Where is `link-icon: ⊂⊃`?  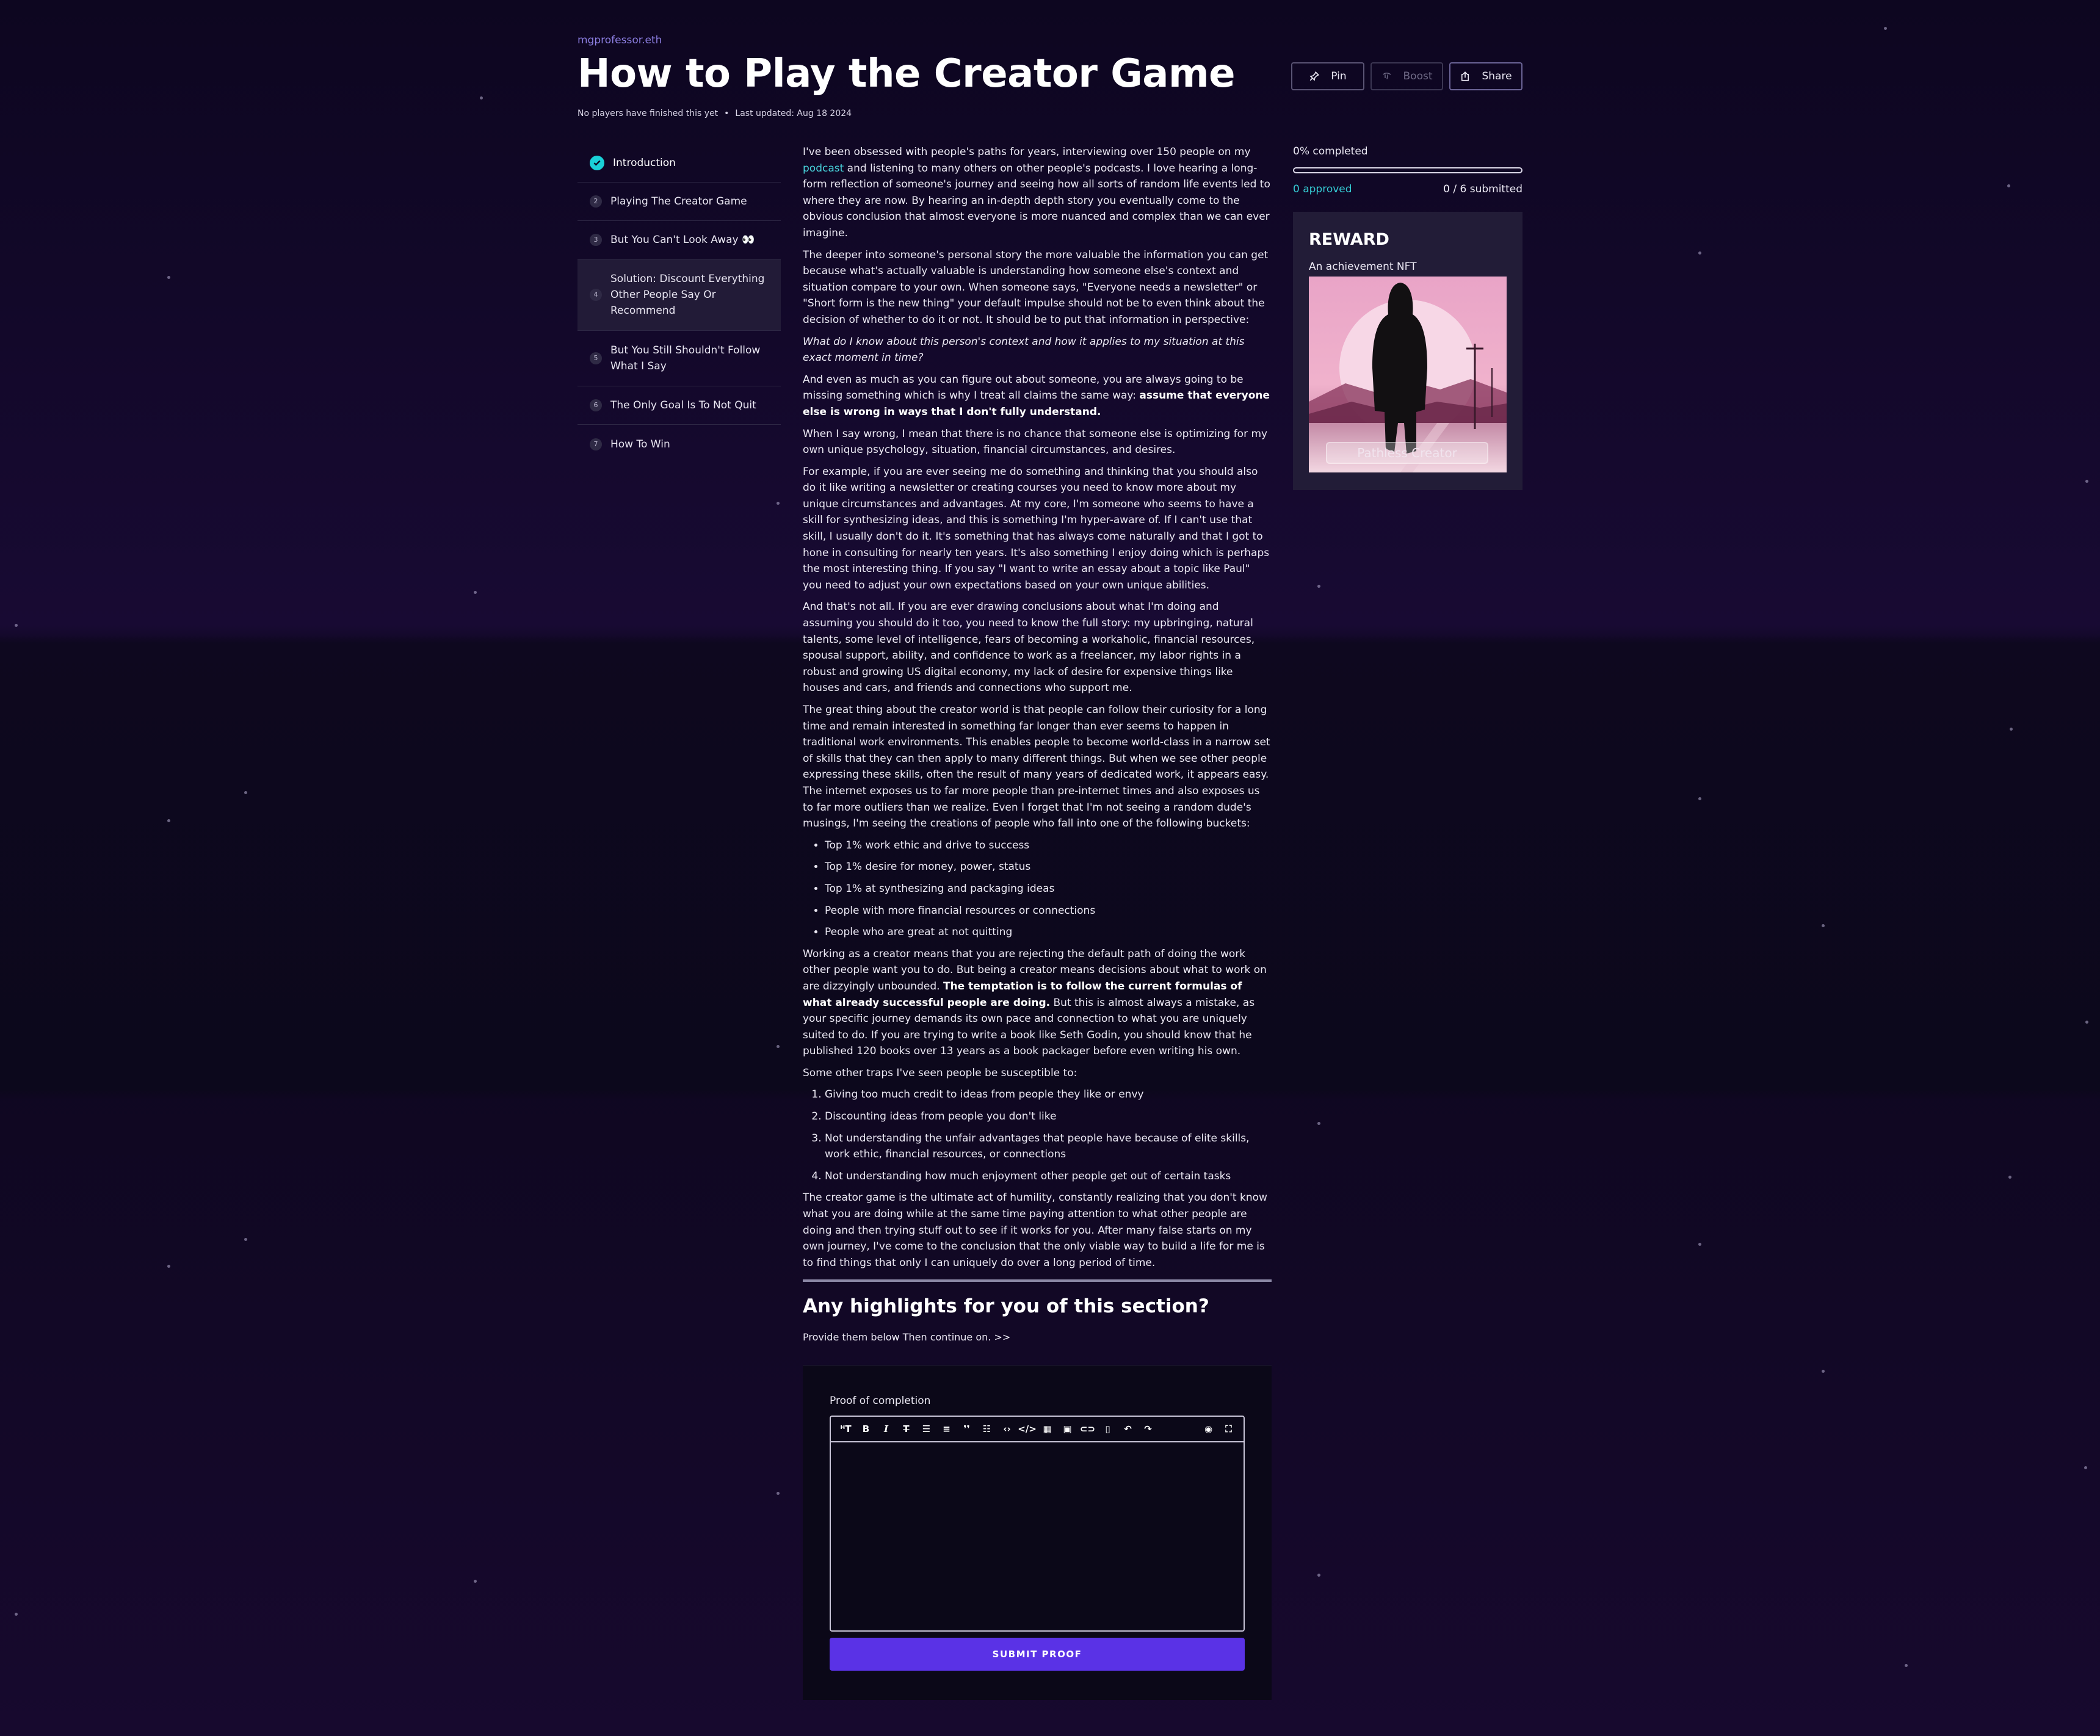 link-icon: ⊂⊃ is located at coordinates (1087, 1429).